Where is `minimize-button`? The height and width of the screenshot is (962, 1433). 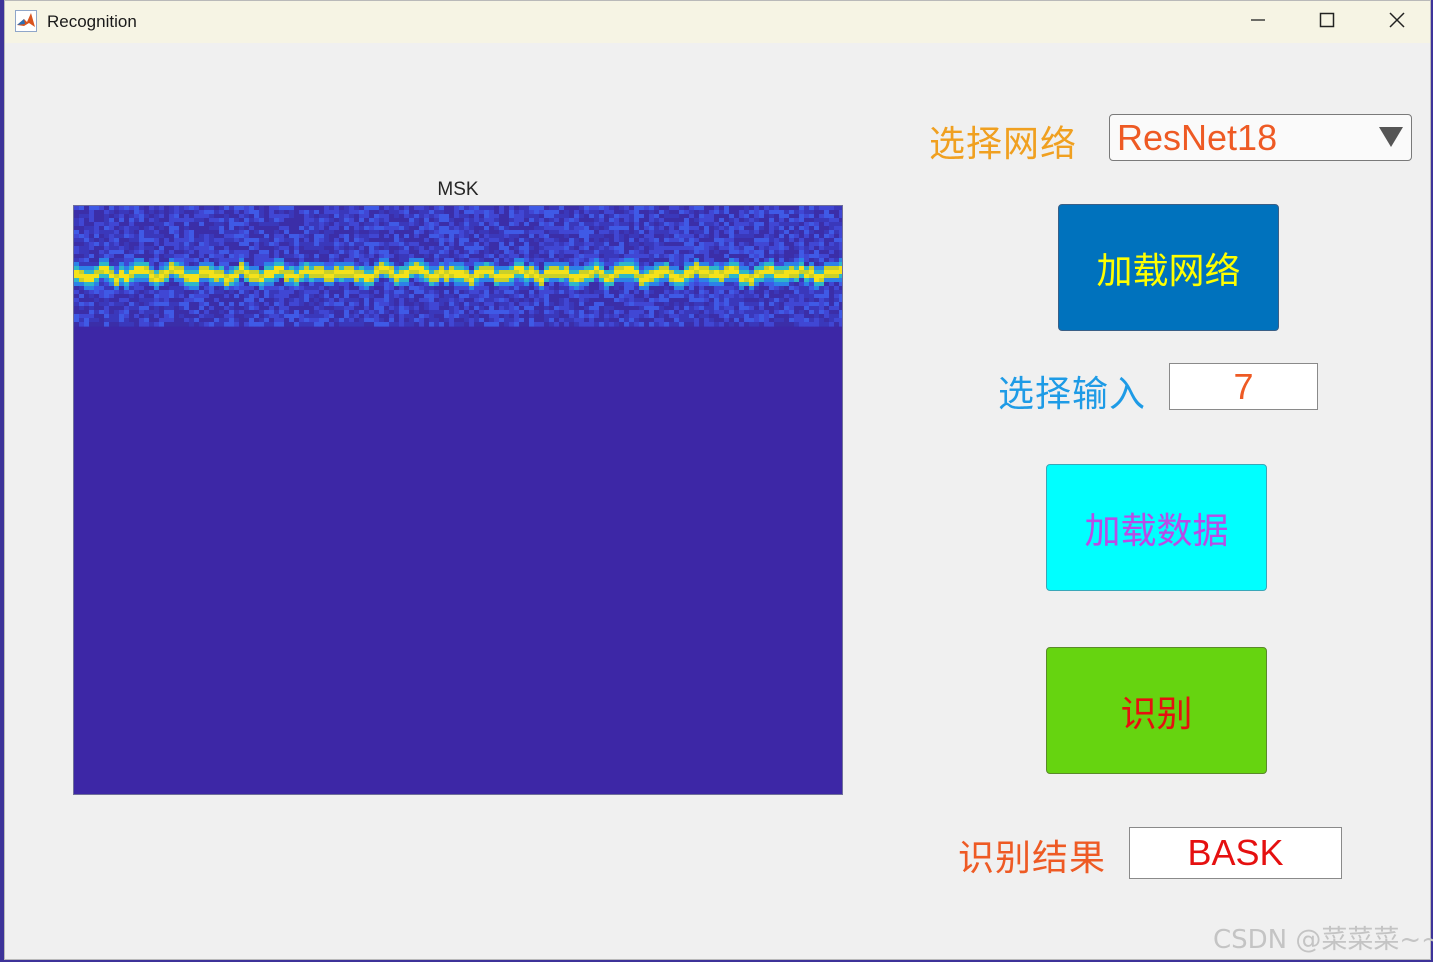 minimize-button is located at coordinates (1258, 22).